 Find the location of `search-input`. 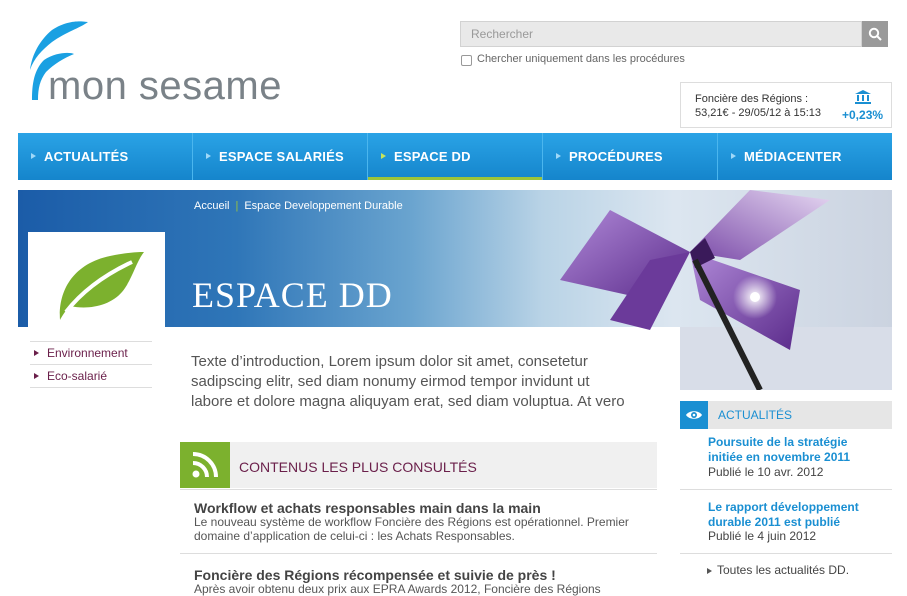

search-input is located at coordinates (661, 34).